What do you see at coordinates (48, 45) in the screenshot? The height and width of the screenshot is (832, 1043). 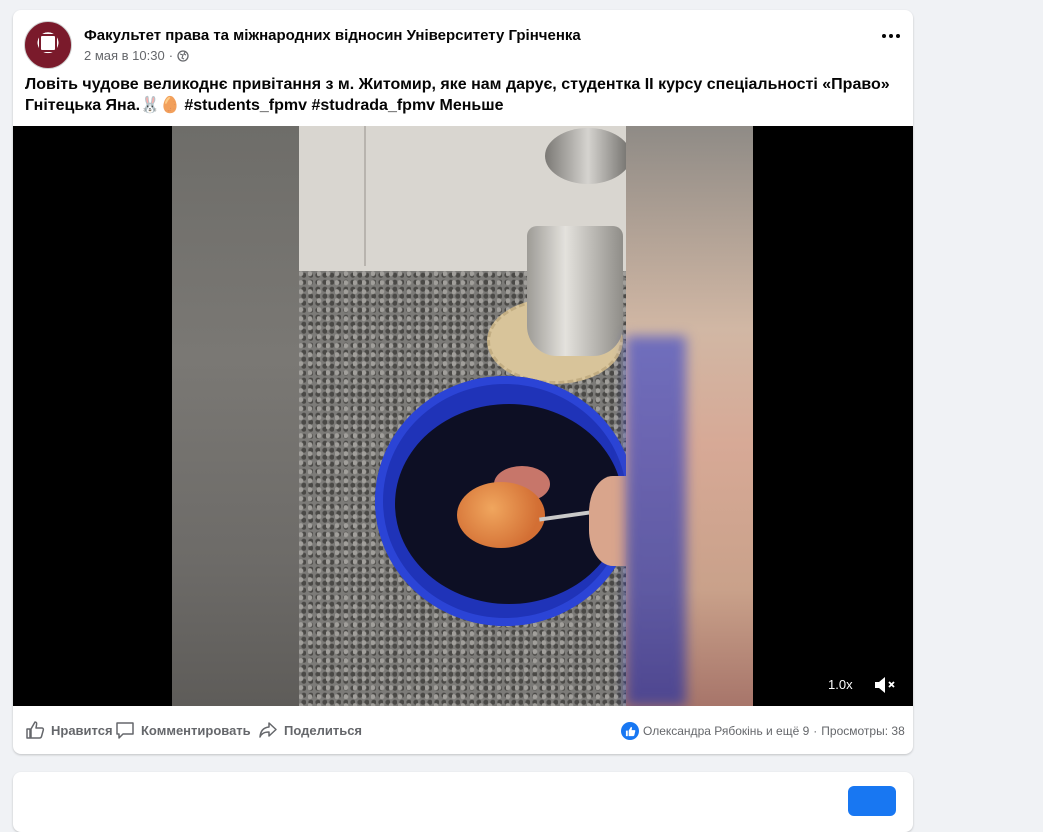 I see `page-avatar` at bounding box center [48, 45].